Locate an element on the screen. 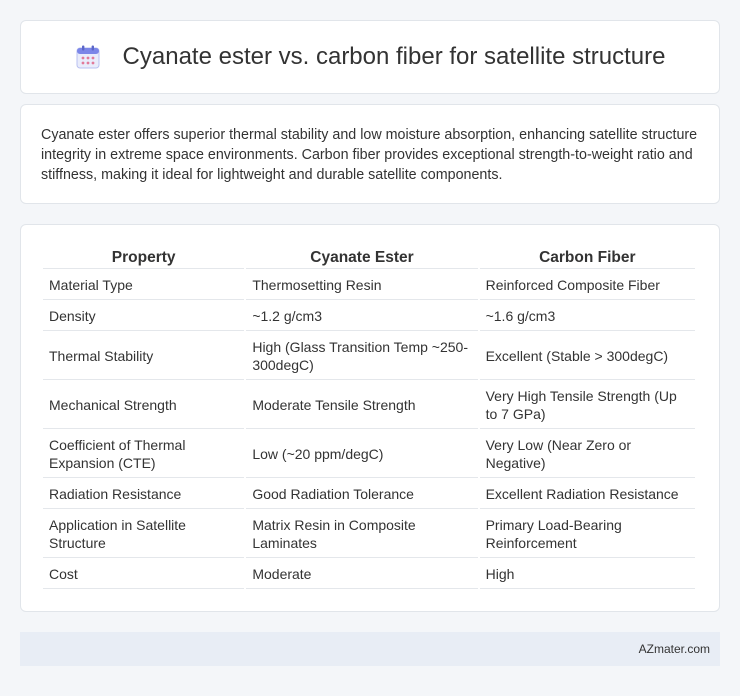 Image resolution: width=740 pixels, height=696 pixels. cell-cyanate-ester: Good Radiation Tolerance is located at coordinates (362, 494).